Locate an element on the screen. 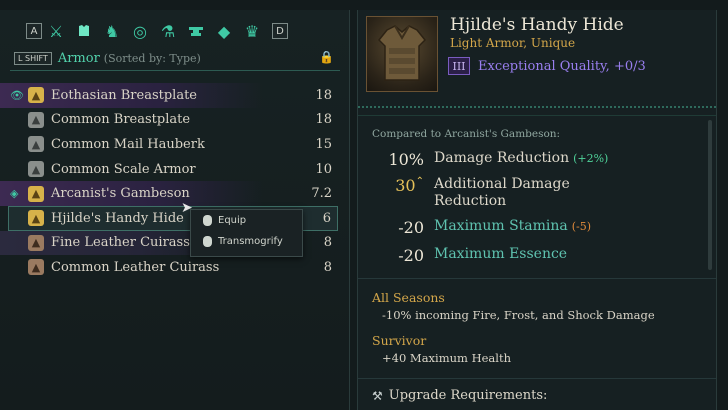 This screenshot has height=410, width=728. enchantment-section: Survivor +40 Maximum Health is located at coordinates (441, 349).